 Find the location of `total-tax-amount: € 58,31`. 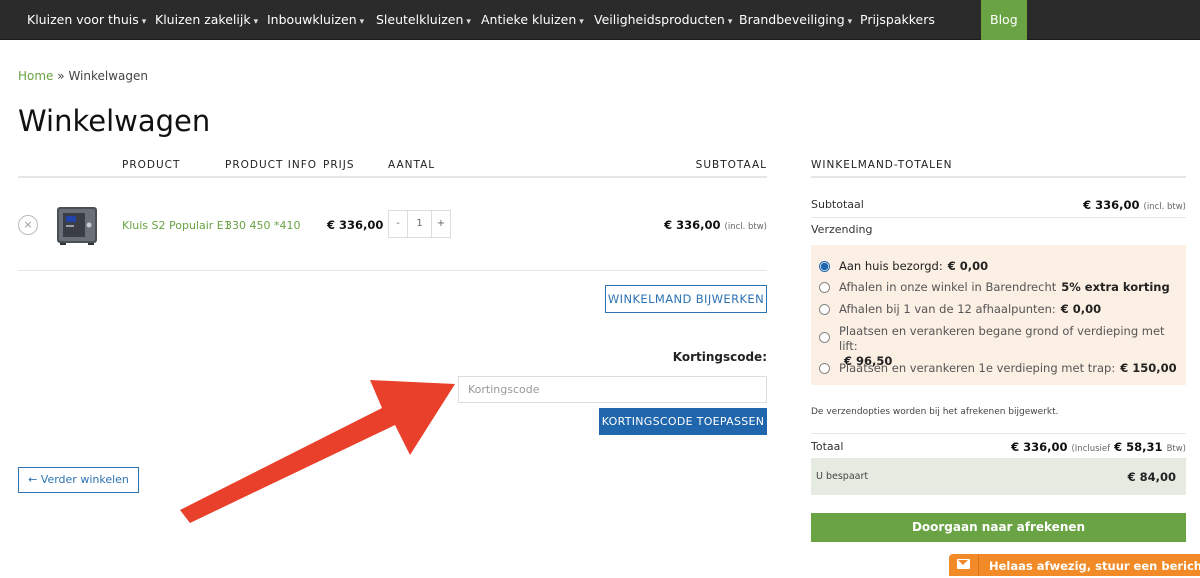

total-tax-amount: € 58,31 is located at coordinates (1138, 447).